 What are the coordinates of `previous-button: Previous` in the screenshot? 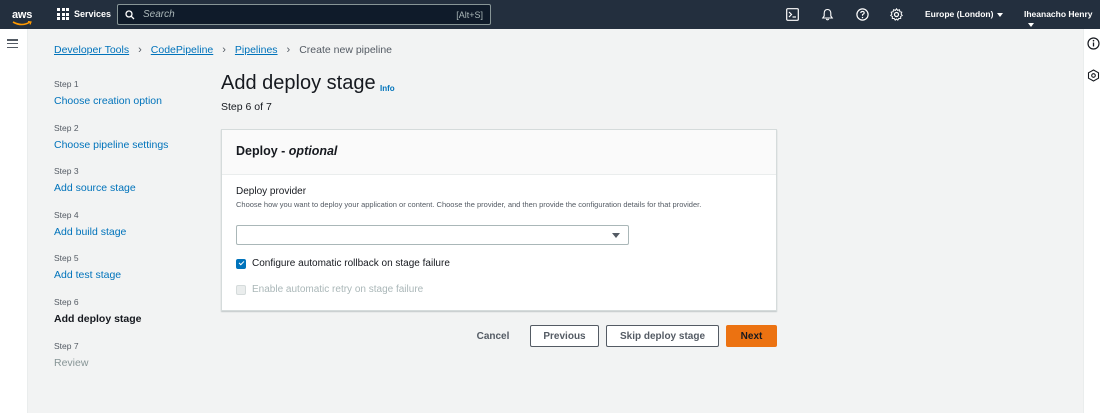 It's located at (564, 336).